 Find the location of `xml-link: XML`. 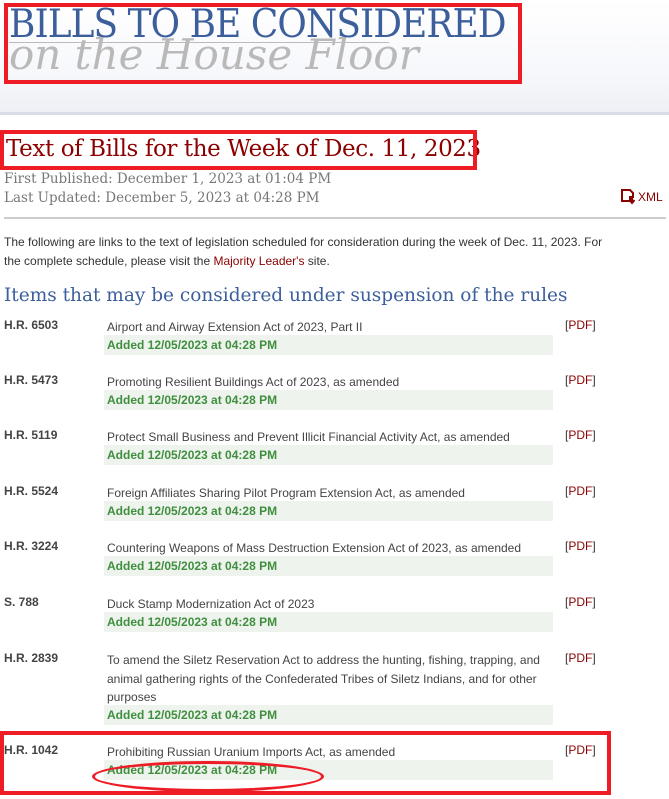

xml-link: XML is located at coordinates (642, 197).